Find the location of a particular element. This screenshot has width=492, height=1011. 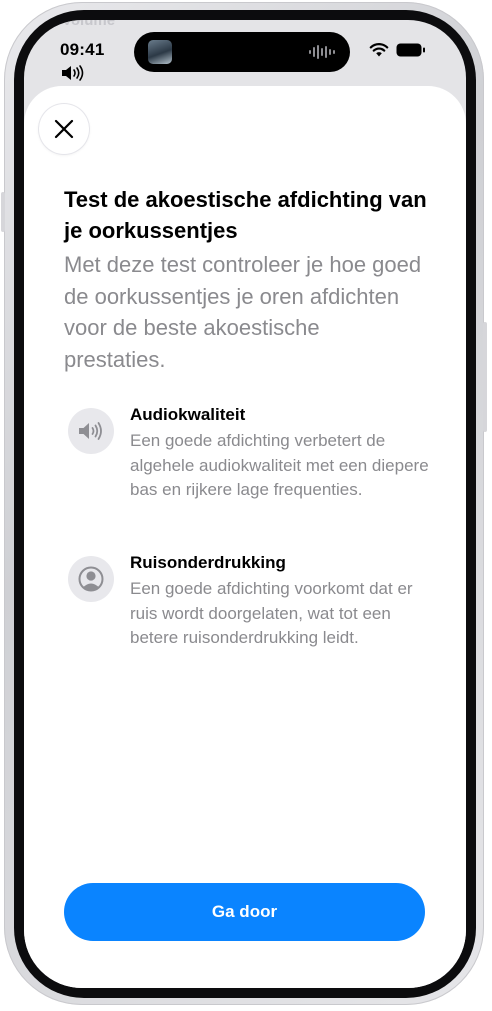

volume-label: Volume is located at coordinates (89, 24).